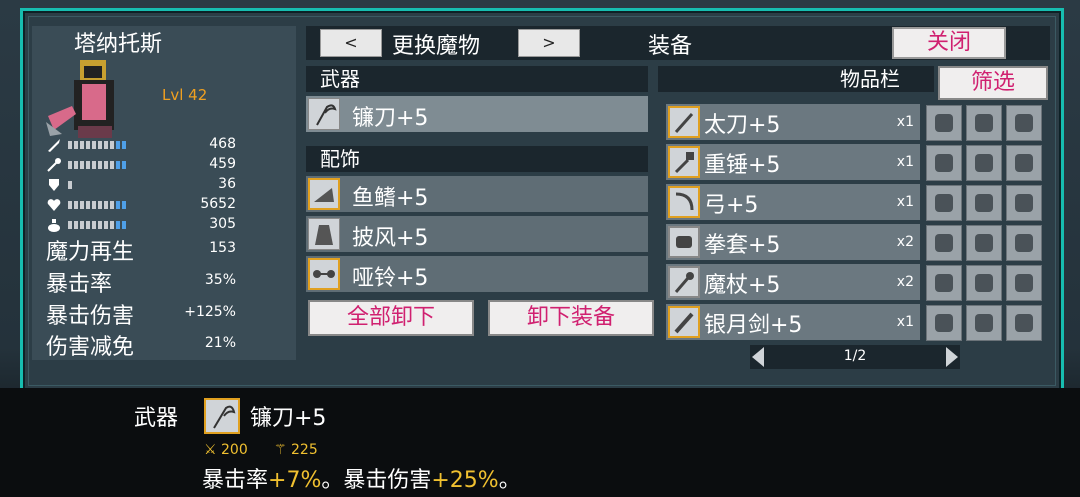  Describe the element at coordinates (361, 480) in the screenshot. I see `tooltip-description: 暴击率+7%。暴击伤害+25%。` at that location.